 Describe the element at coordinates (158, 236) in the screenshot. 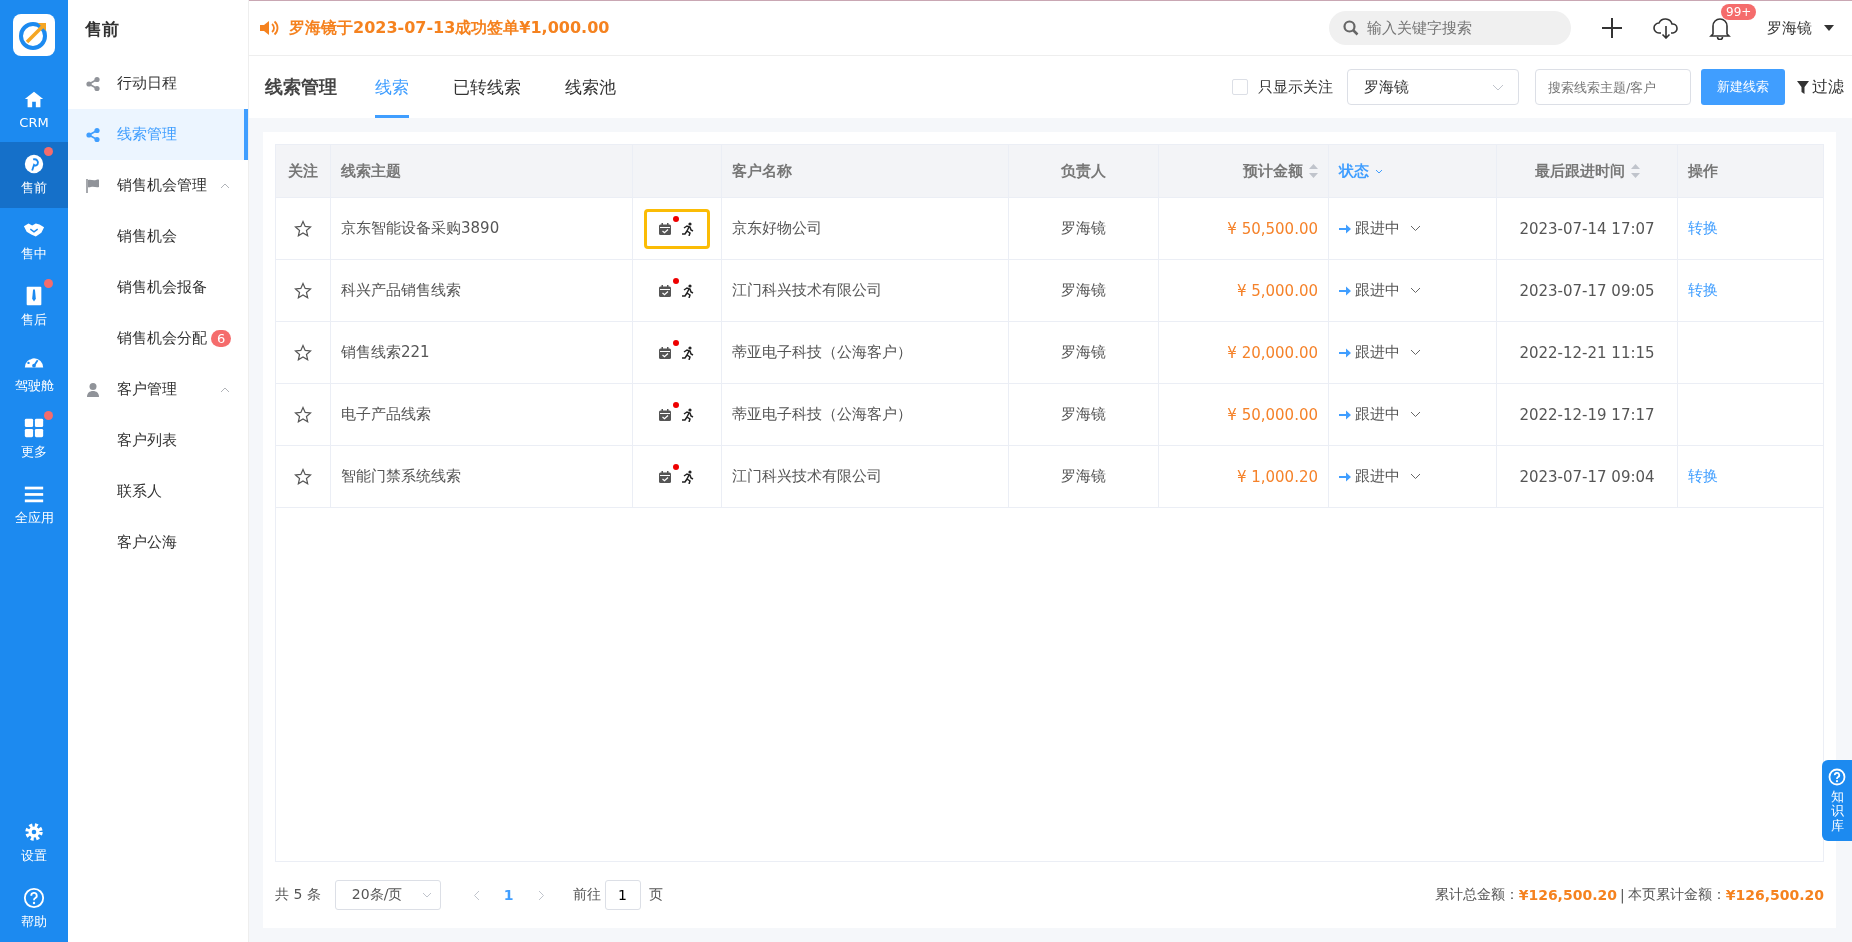

I see `submenu-item: 销售机会` at that location.